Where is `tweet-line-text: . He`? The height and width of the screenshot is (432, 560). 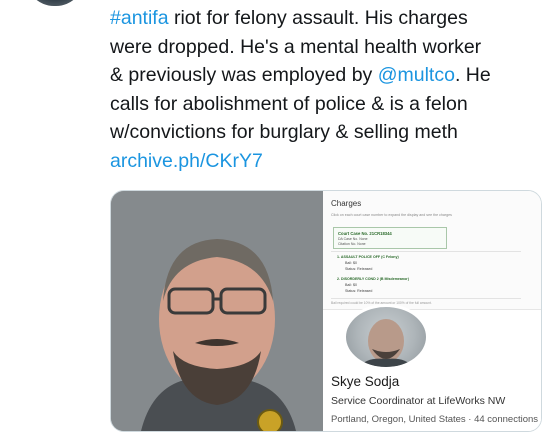 tweet-line-text: . He is located at coordinates (472, 75).